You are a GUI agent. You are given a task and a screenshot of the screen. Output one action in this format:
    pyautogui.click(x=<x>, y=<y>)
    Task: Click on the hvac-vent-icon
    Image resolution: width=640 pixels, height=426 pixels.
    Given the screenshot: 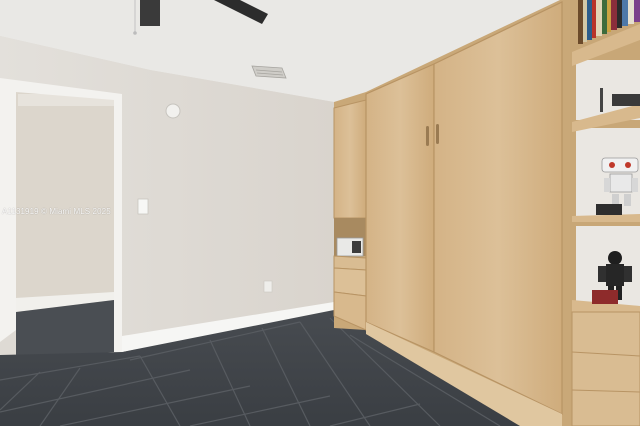 What is the action you would take?
    pyautogui.click(x=269, y=72)
    